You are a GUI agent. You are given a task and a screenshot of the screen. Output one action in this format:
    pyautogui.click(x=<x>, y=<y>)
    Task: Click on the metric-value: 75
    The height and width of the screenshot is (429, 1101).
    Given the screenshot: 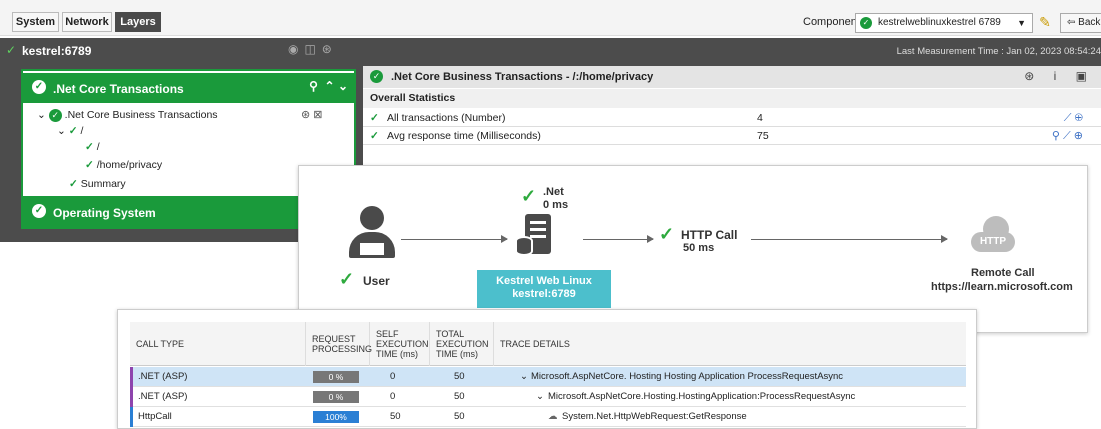 What is the action you would take?
    pyautogui.click(x=763, y=136)
    